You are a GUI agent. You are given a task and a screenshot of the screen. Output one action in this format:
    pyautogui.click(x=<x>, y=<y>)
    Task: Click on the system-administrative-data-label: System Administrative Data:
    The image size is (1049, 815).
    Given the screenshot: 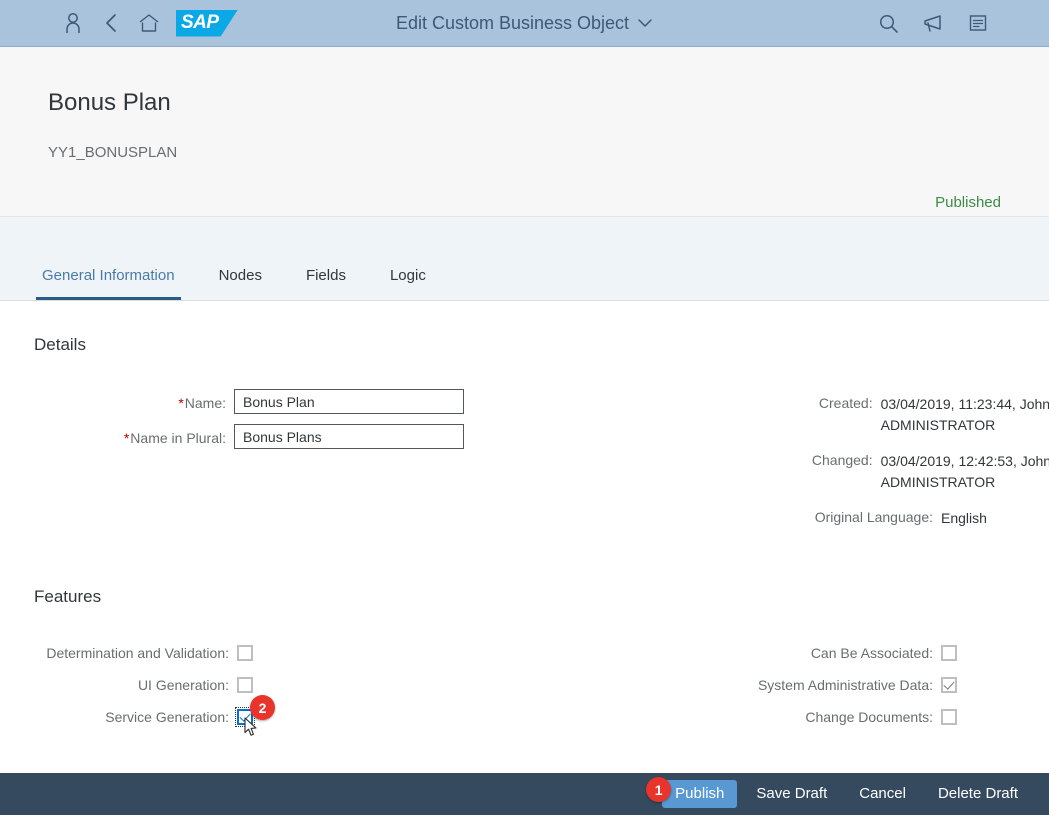 What is the action you would take?
    pyautogui.click(x=845, y=685)
    